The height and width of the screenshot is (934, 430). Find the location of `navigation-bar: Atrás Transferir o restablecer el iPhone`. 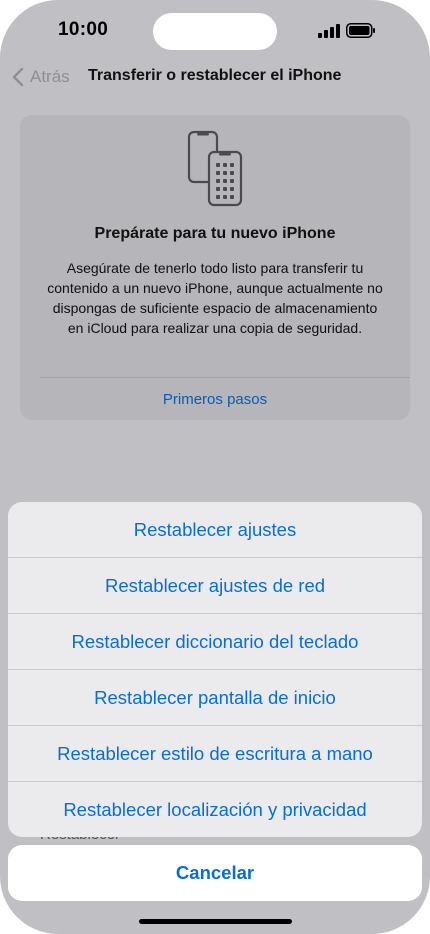

navigation-bar: Atrás Transferir o restablecer el iPhone is located at coordinates (215, 77).